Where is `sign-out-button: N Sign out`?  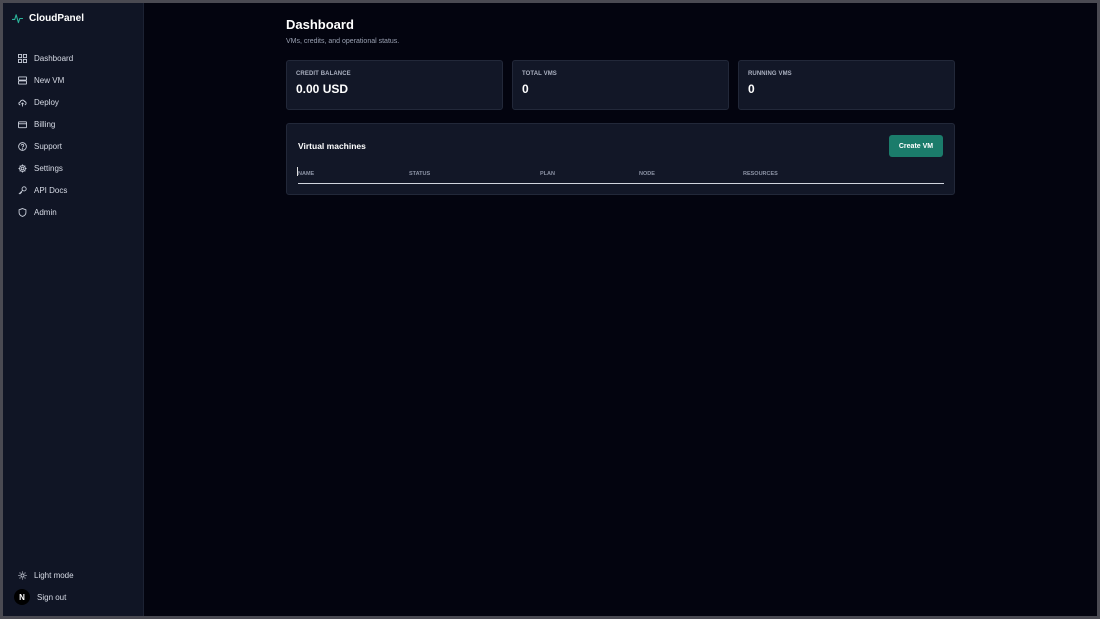 sign-out-button: N Sign out is located at coordinates (73, 597).